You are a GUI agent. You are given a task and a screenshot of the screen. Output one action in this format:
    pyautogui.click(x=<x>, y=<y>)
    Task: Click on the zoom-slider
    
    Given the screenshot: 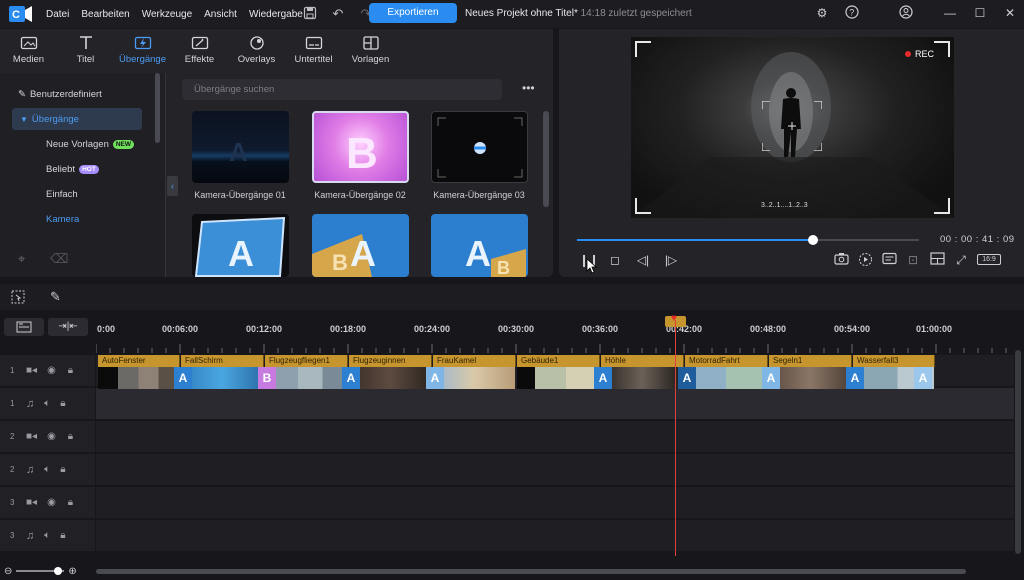 What is the action you would take?
    pyautogui.click(x=40, y=571)
    